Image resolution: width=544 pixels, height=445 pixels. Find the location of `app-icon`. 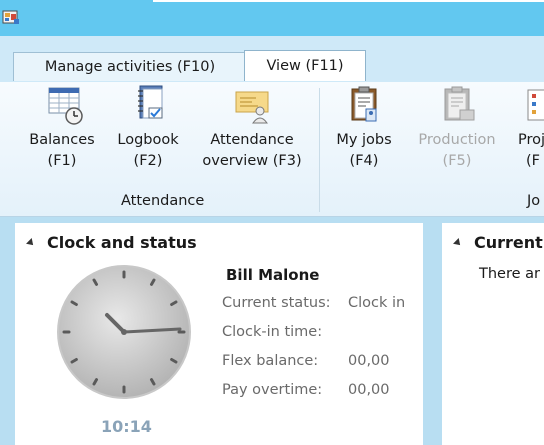

app-icon is located at coordinates (11, 17).